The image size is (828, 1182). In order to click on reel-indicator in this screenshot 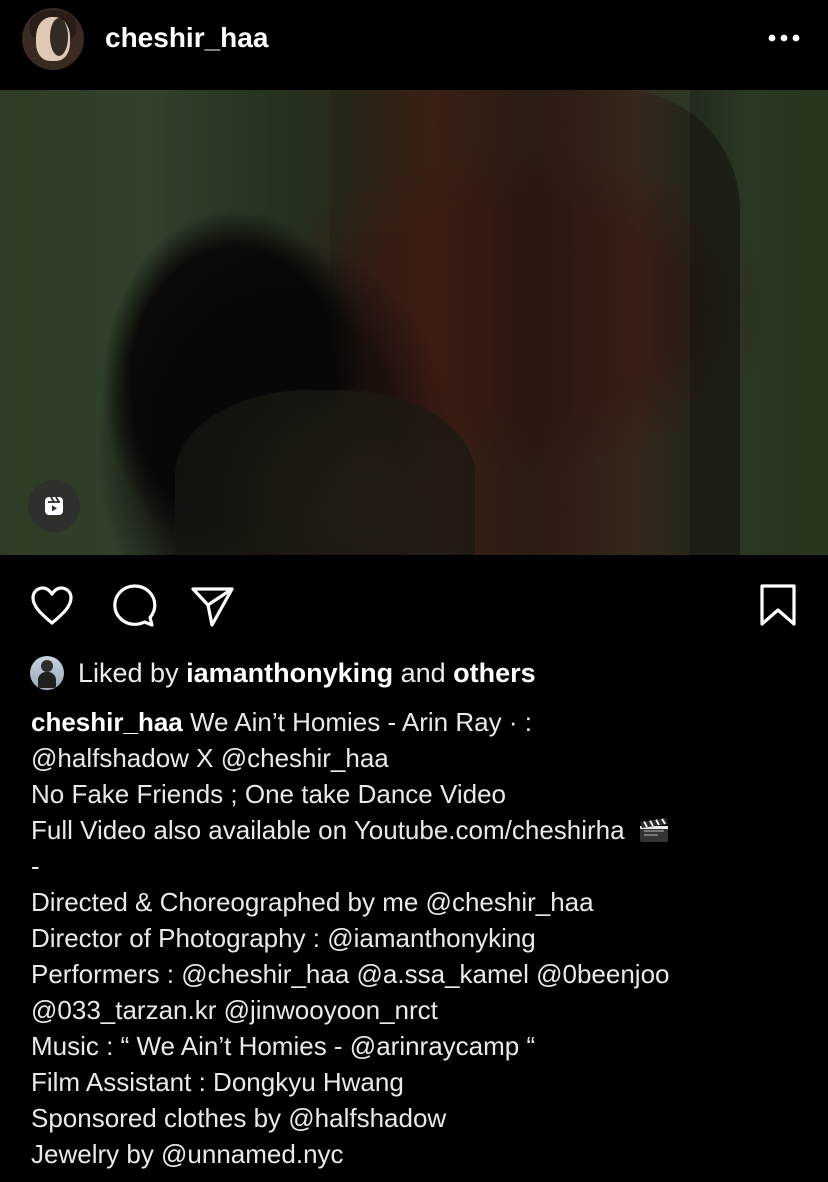, I will do `click(54, 506)`.